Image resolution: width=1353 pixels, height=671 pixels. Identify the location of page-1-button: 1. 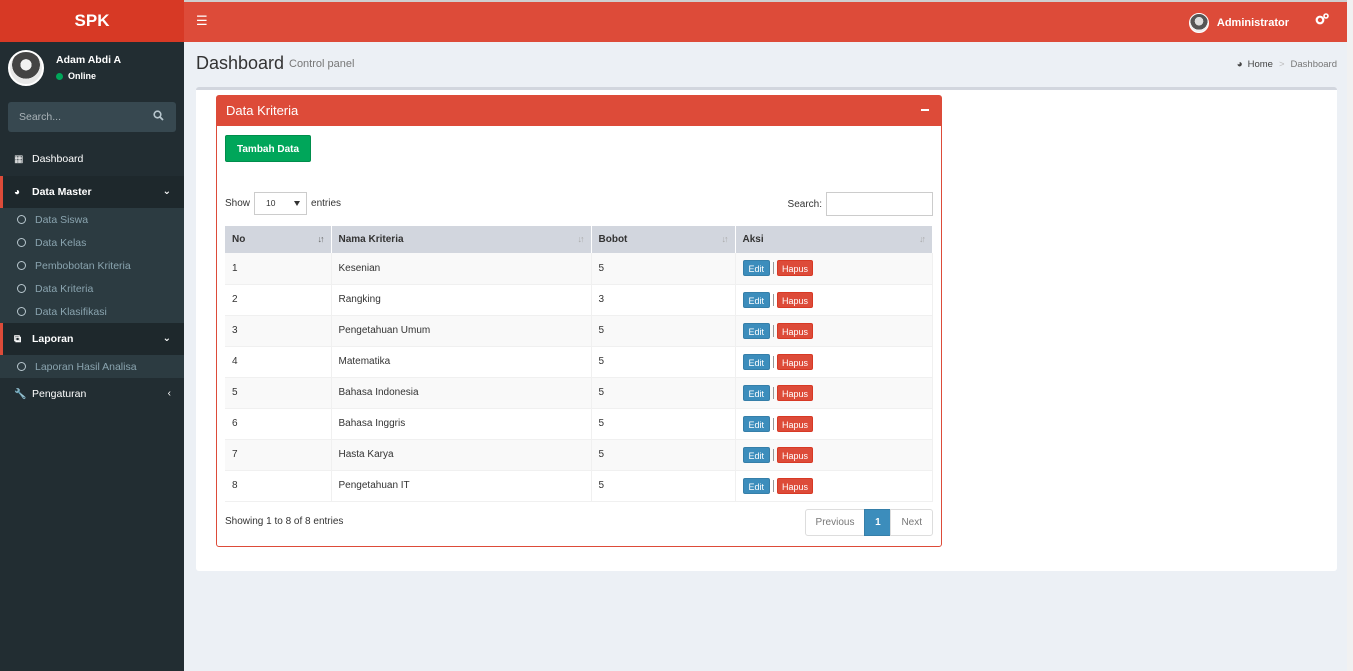
(878, 522).